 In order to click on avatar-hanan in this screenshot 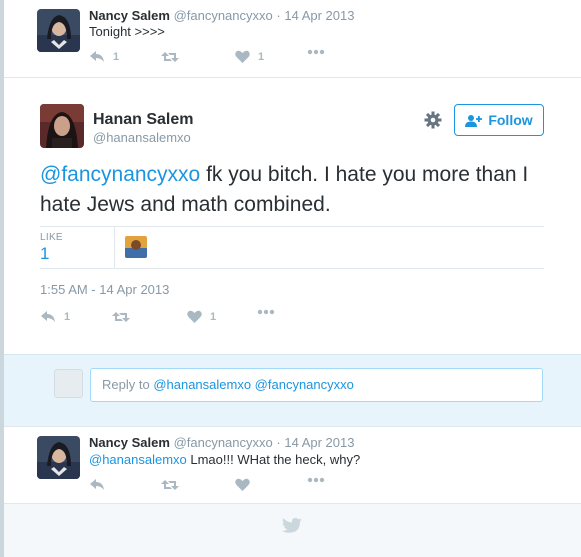, I will do `click(62, 126)`.